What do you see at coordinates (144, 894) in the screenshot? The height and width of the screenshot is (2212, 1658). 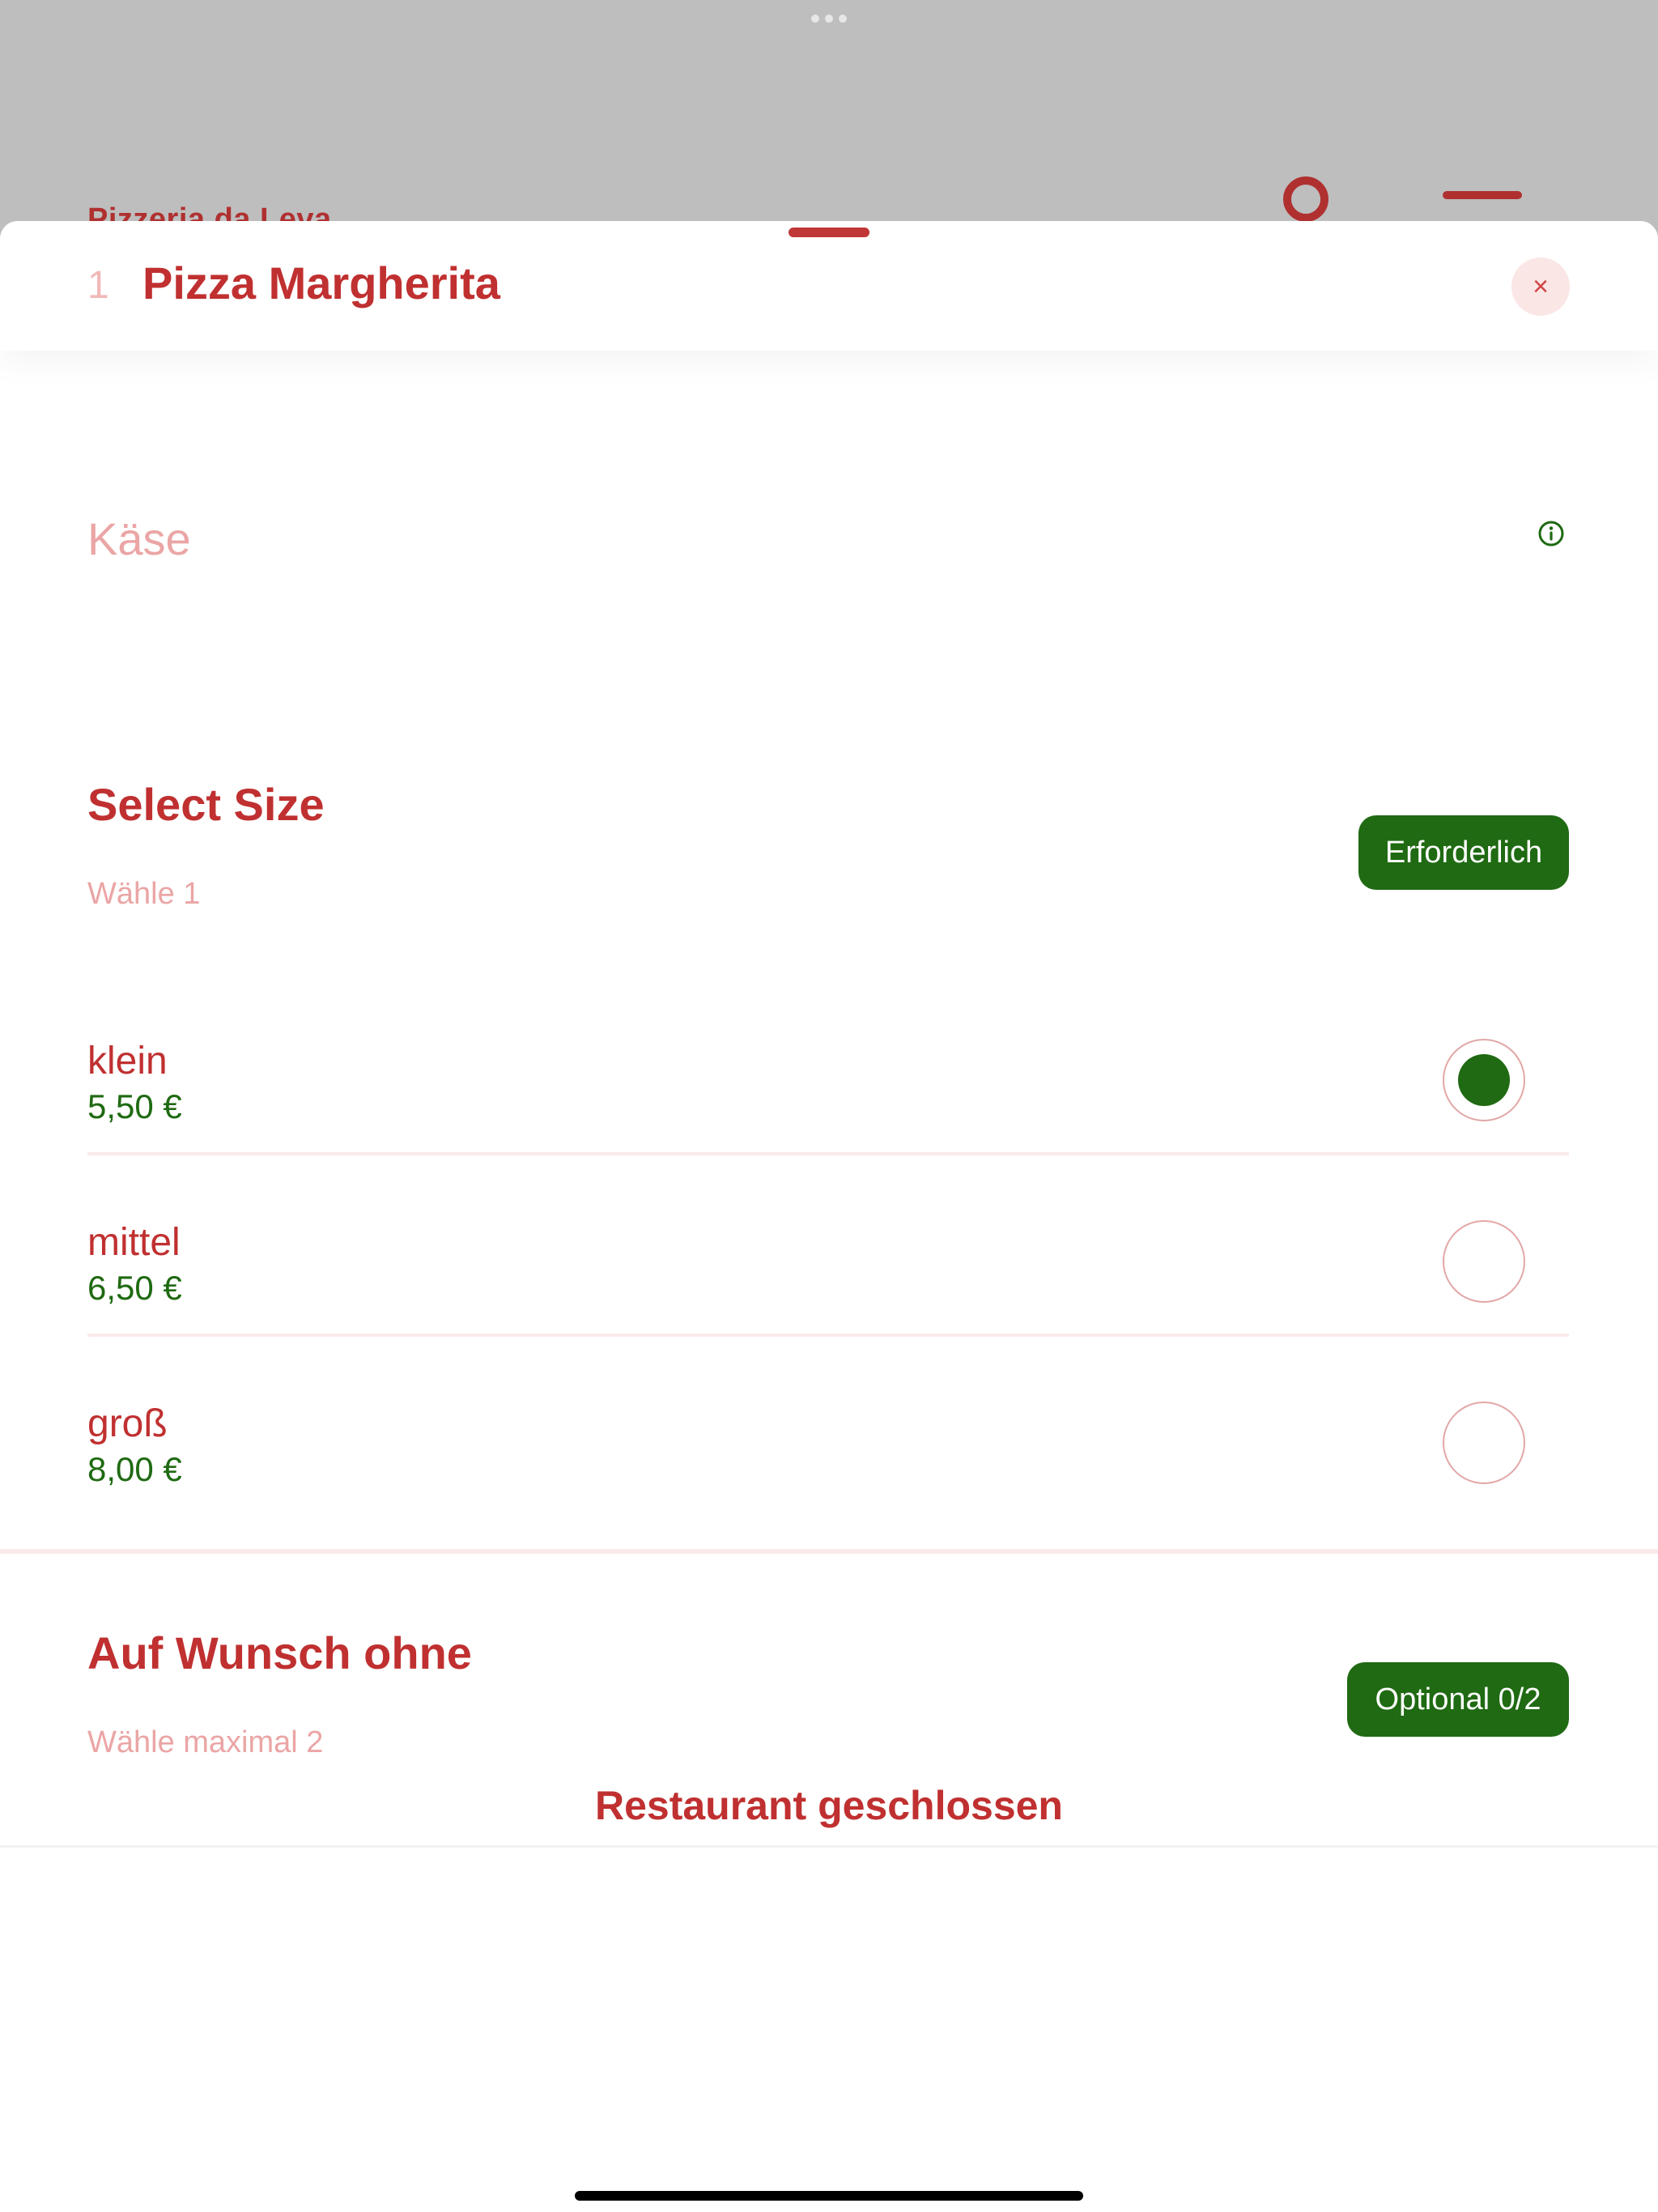 I see `size-section-subtitle: Wähle 1` at bounding box center [144, 894].